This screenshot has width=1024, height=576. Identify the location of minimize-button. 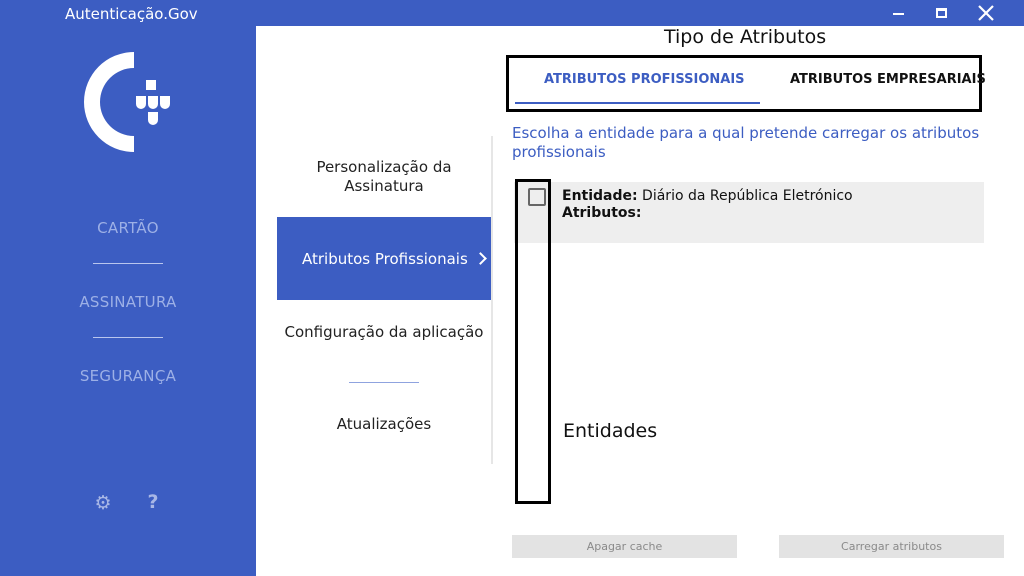
(898, 13).